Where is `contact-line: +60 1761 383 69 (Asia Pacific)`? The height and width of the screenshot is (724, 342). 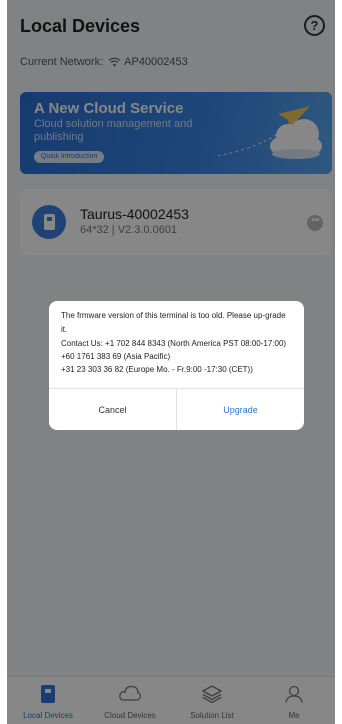
contact-line: +60 1761 383 69 (Asia Pacific) is located at coordinates (116, 356).